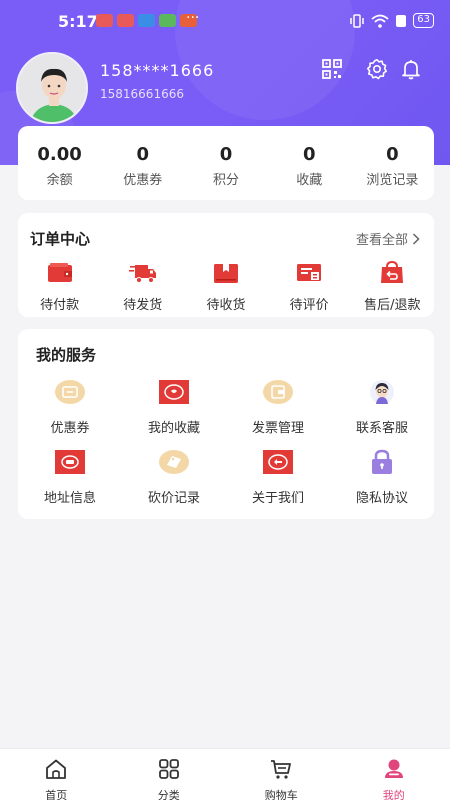  Describe the element at coordinates (70, 392) in the screenshot. I see `coupon-icon` at that location.